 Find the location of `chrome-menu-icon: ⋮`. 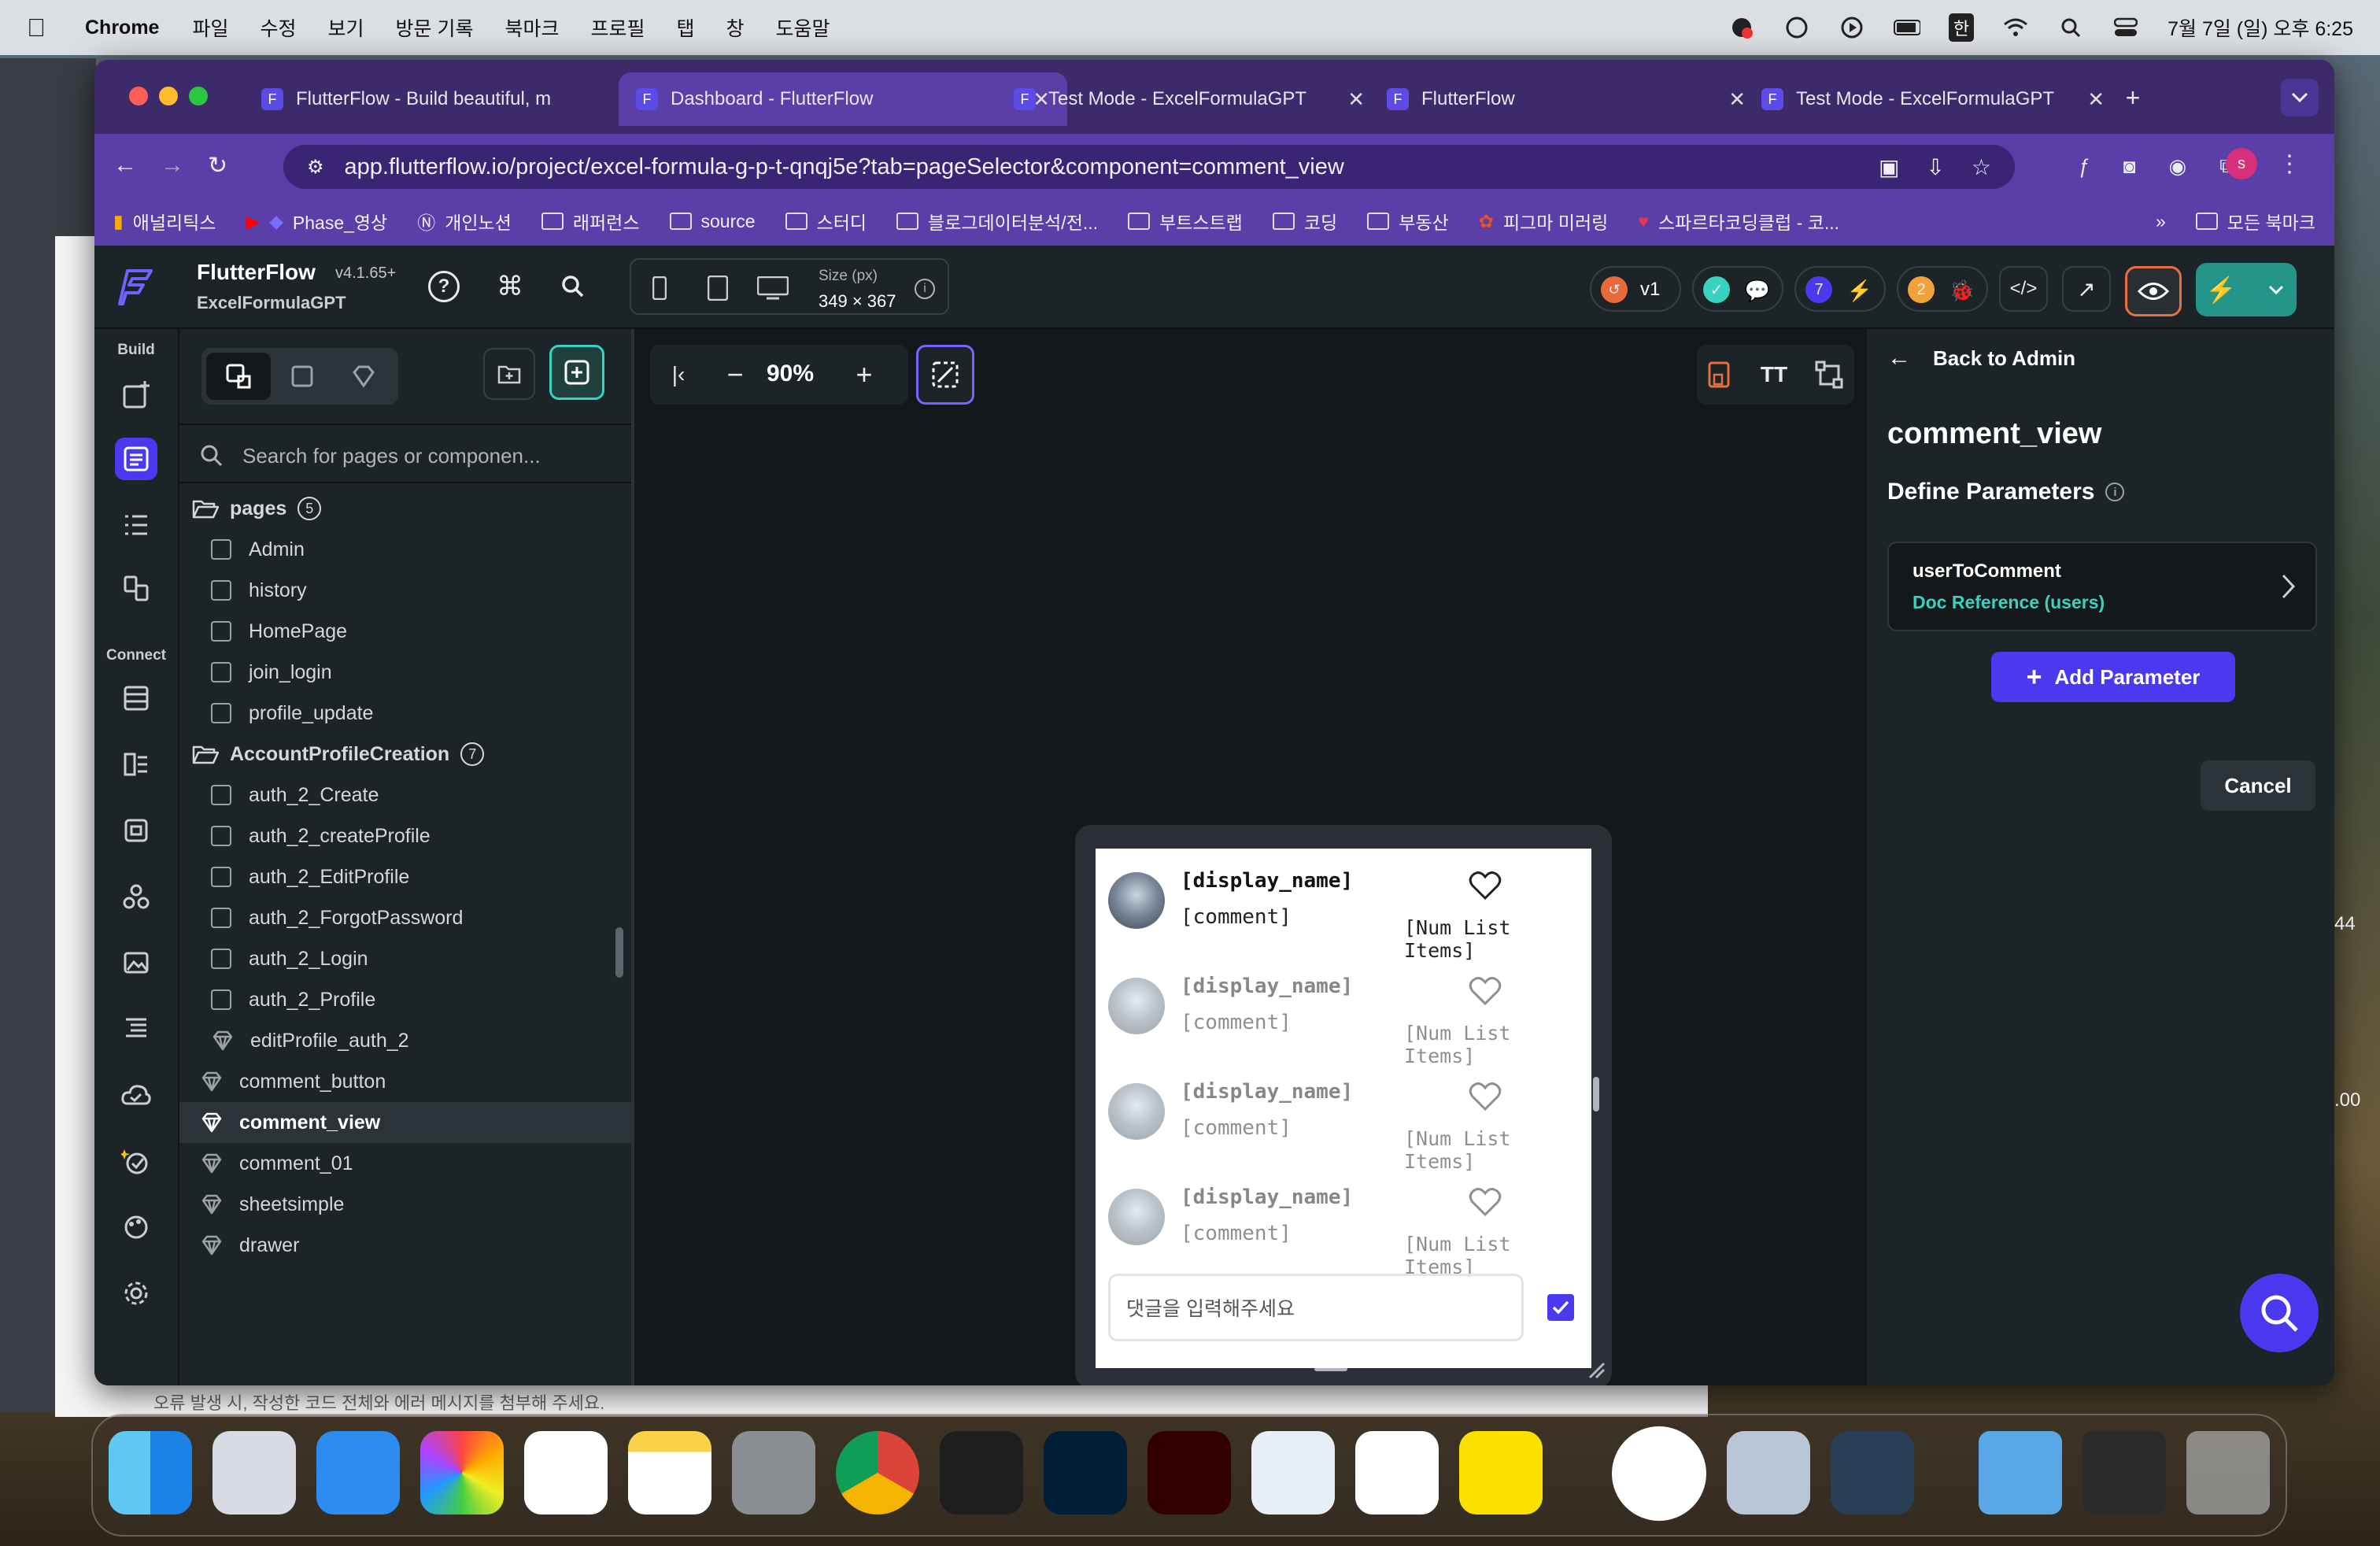

chrome-menu-icon: ⋮ is located at coordinates (2289, 163).